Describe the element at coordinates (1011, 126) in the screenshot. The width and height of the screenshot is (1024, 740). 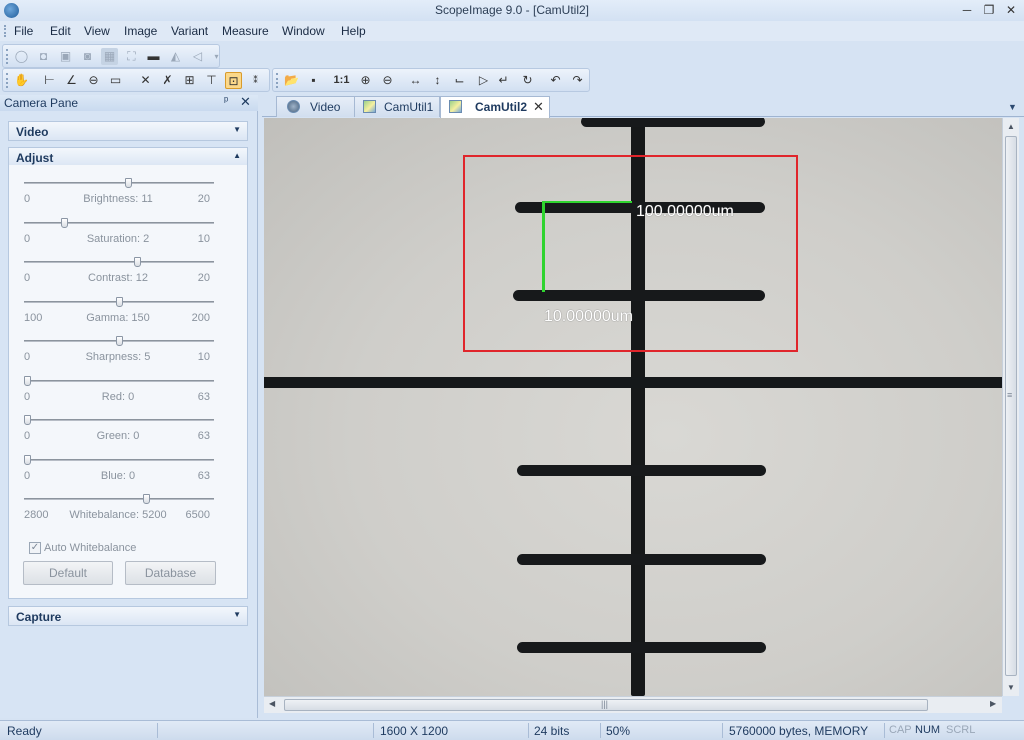
I see `scroll-up-icon: ▲` at that location.